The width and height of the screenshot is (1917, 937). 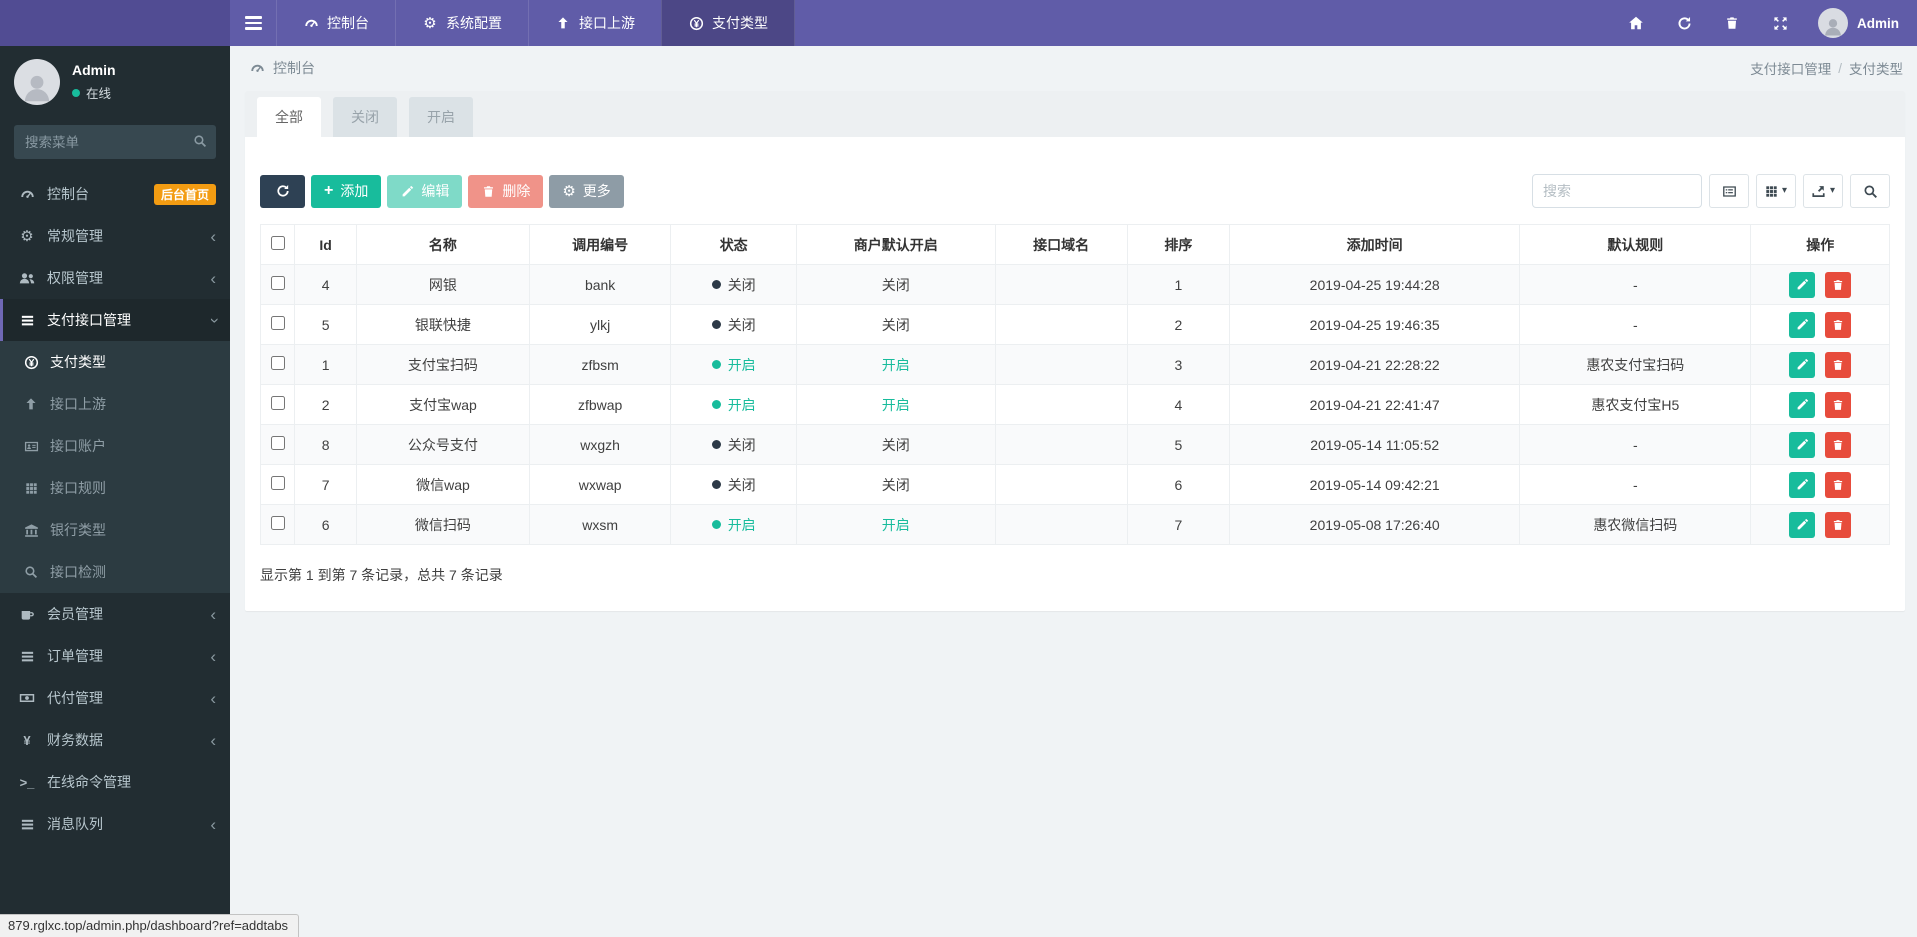 I want to click on sidebar-subitem-rules: 接口规则, so click(x=115, y=488).